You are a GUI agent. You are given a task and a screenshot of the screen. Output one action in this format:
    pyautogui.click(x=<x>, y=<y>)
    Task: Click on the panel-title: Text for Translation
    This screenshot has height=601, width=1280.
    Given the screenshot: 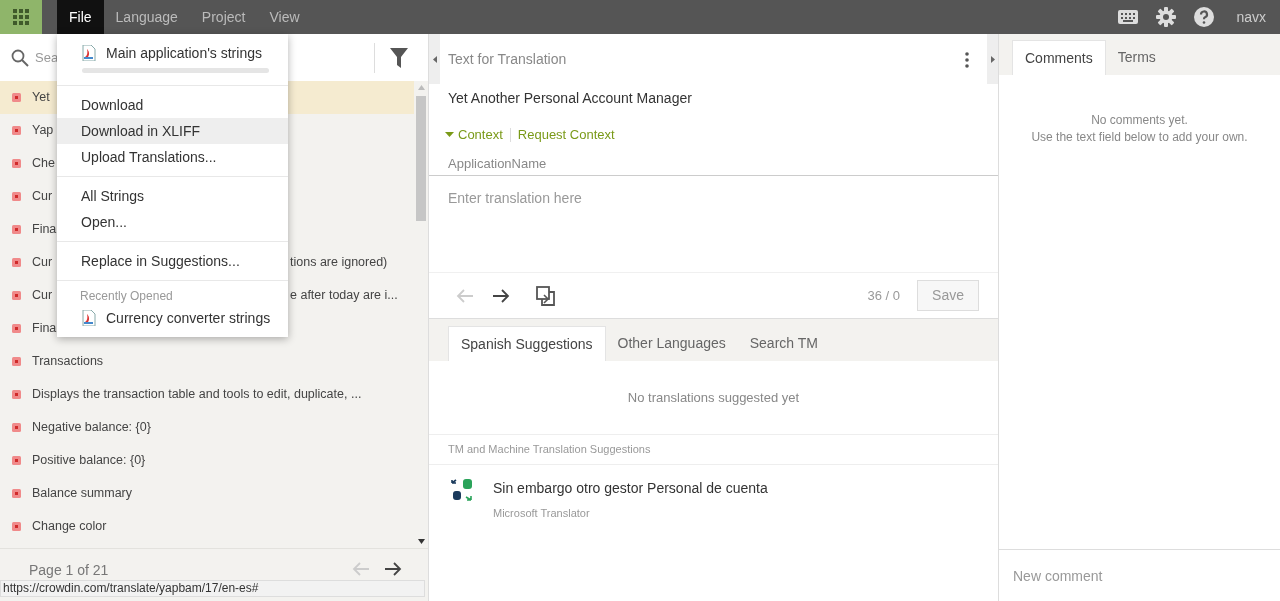 What is the action you would take?
    pyautogui.click(x=507, y=59)
    